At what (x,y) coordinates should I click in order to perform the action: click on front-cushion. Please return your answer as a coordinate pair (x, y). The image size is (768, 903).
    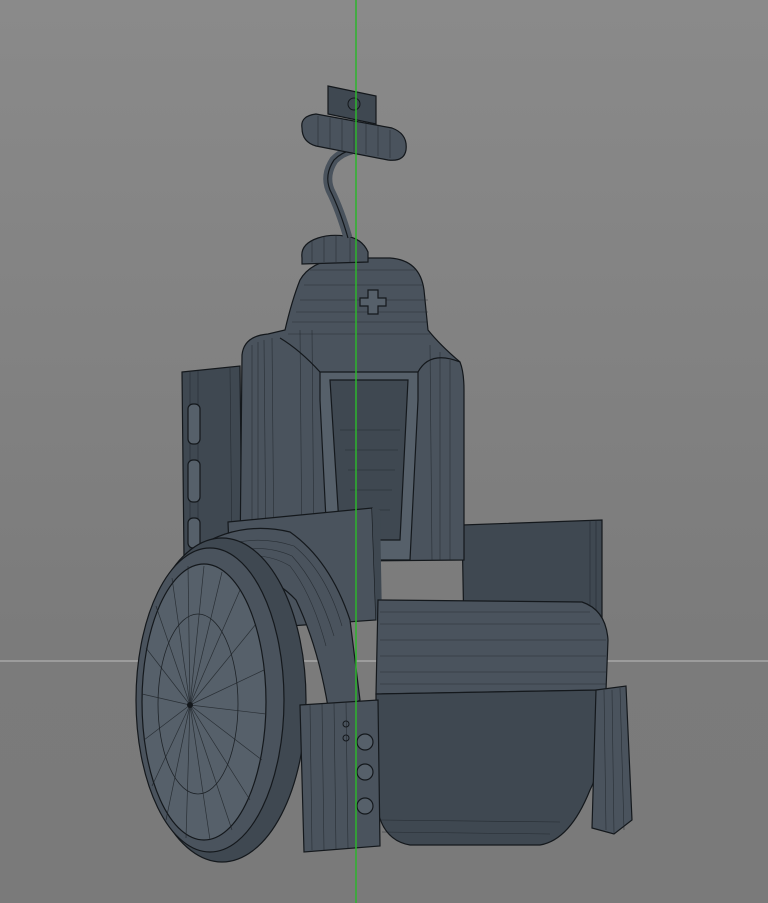
    Looking at the image, I should click on (492, 647).